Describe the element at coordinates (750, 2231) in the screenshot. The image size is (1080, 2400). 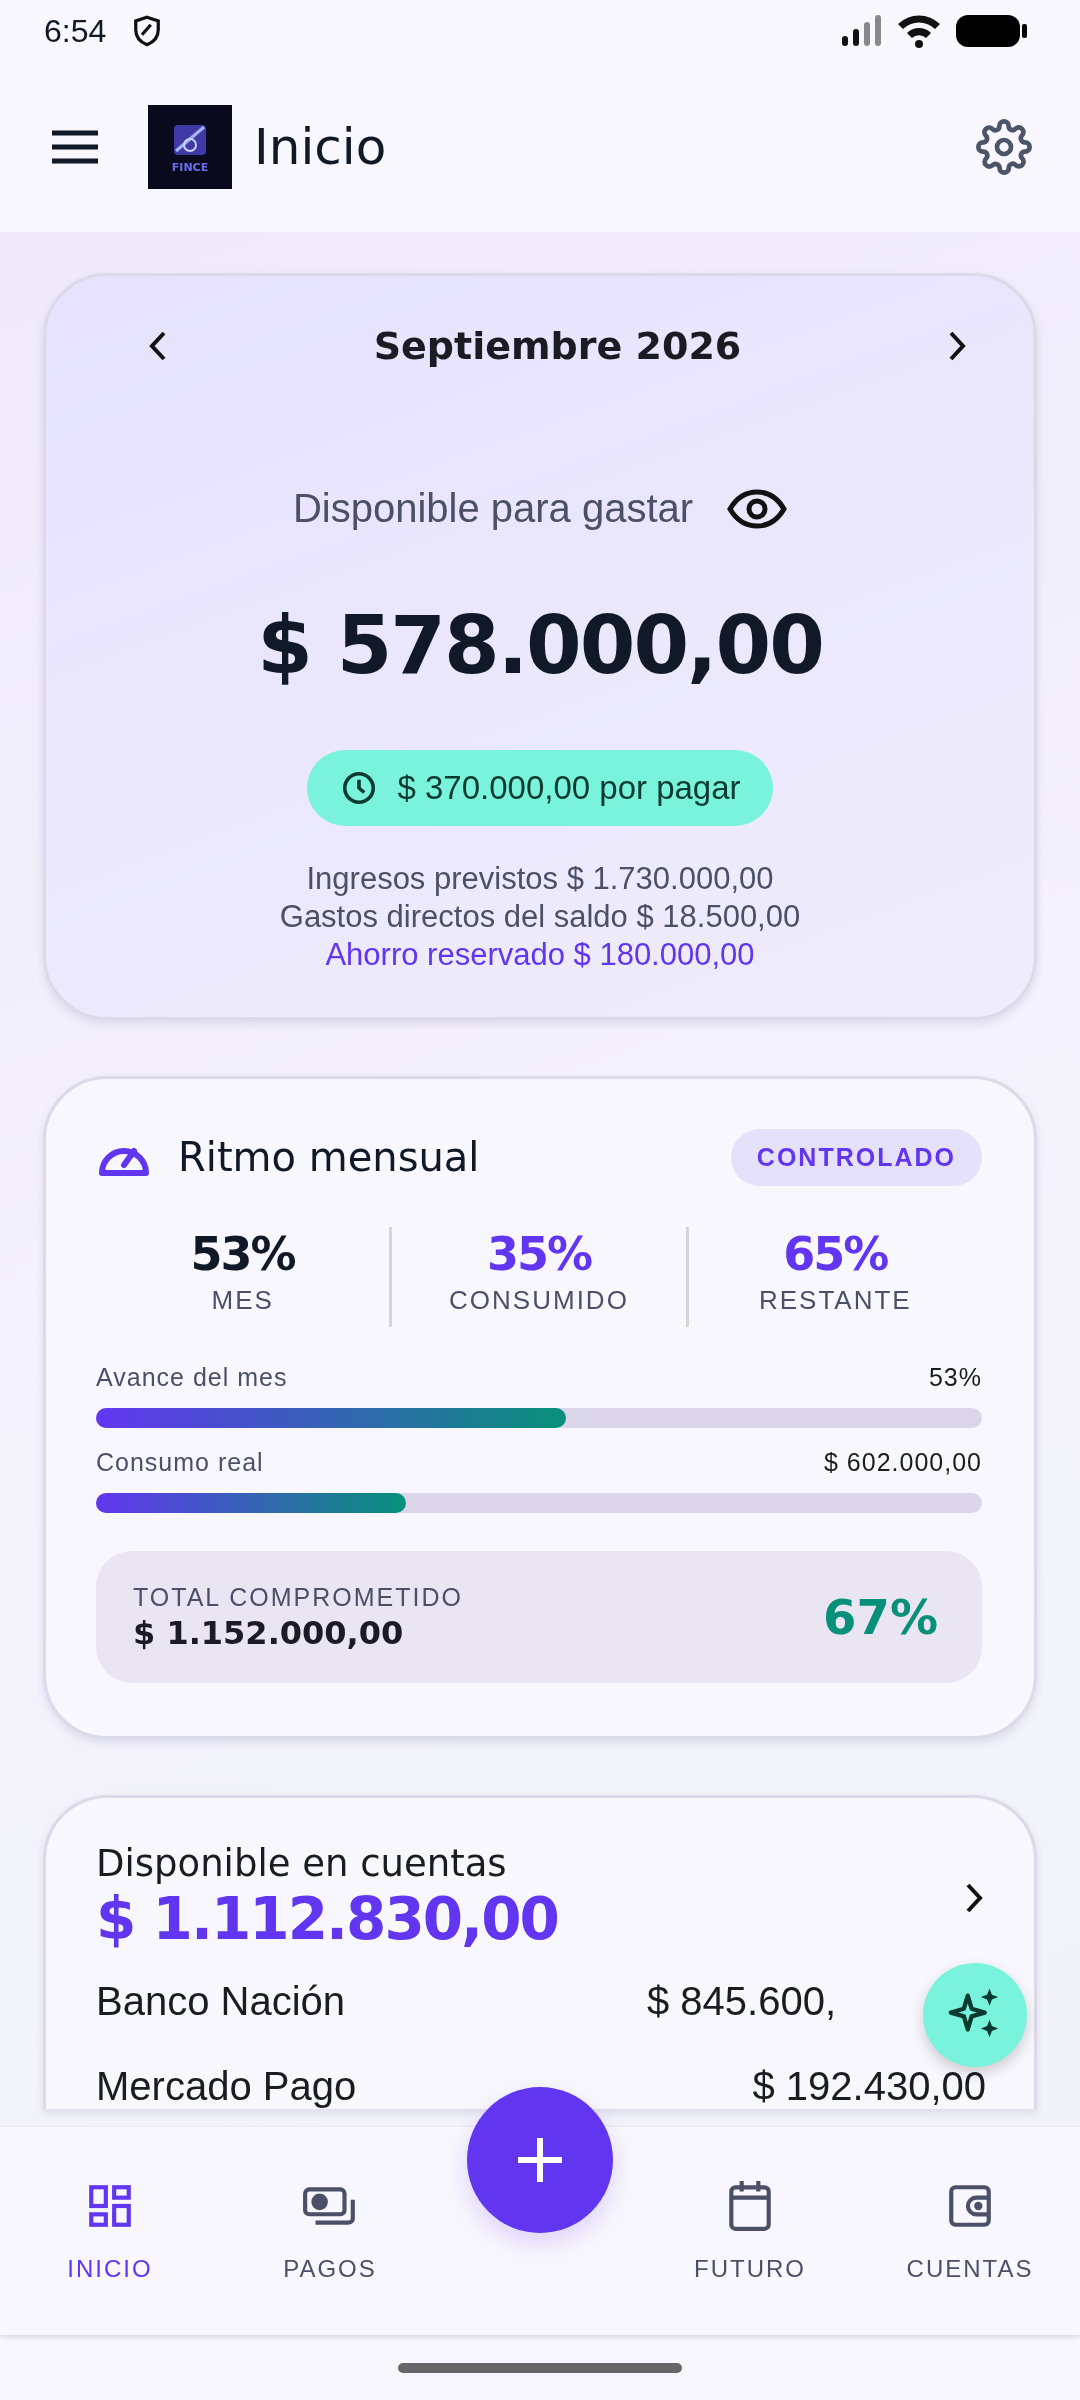
I see `nav-tab: FUTURO` at that location.